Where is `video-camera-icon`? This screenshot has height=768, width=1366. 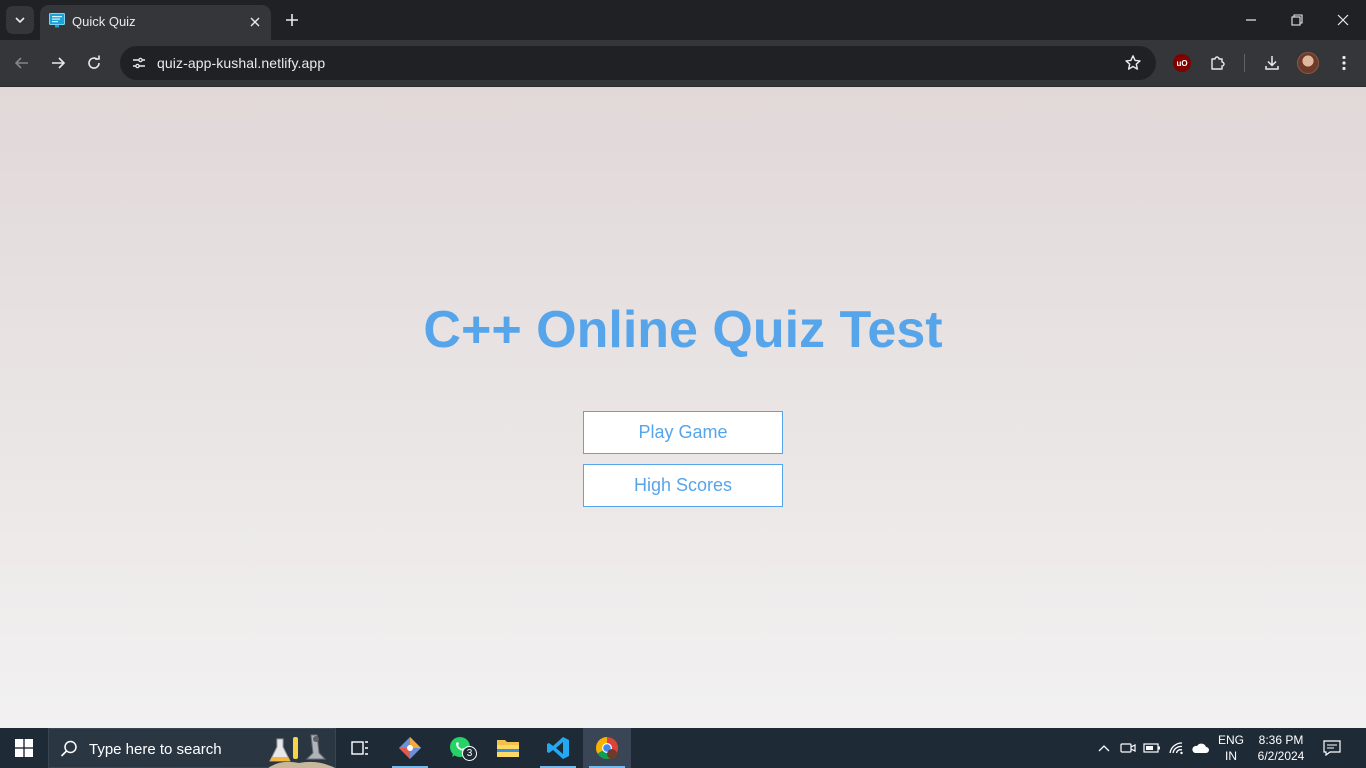 video-camera-icon is located at coordinates (1128, 748).